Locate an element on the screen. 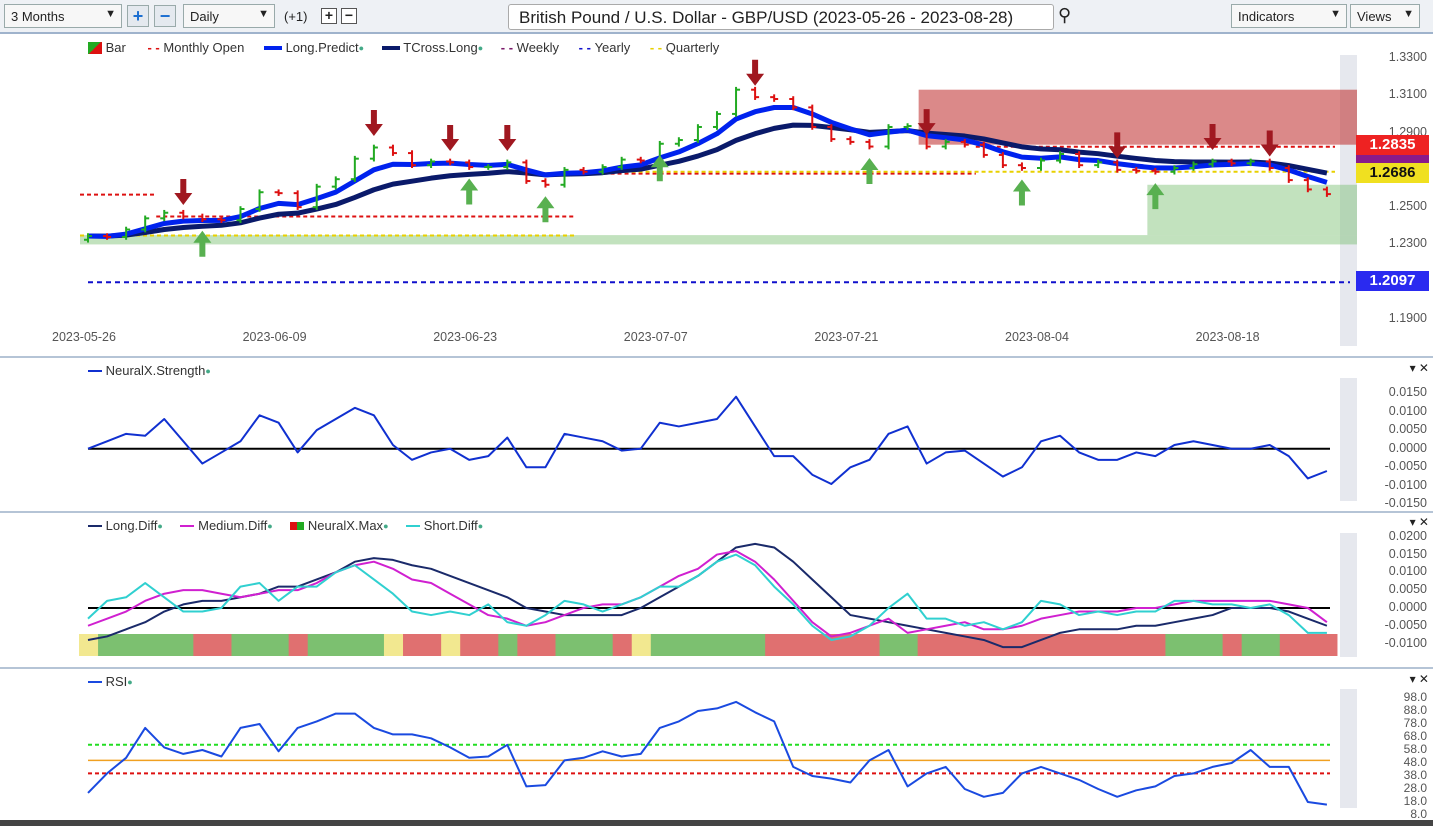 The width and height of the screenshot is (1433, 826). x-tick-label: 2023-07-21 is located at coordinates (846, 337).